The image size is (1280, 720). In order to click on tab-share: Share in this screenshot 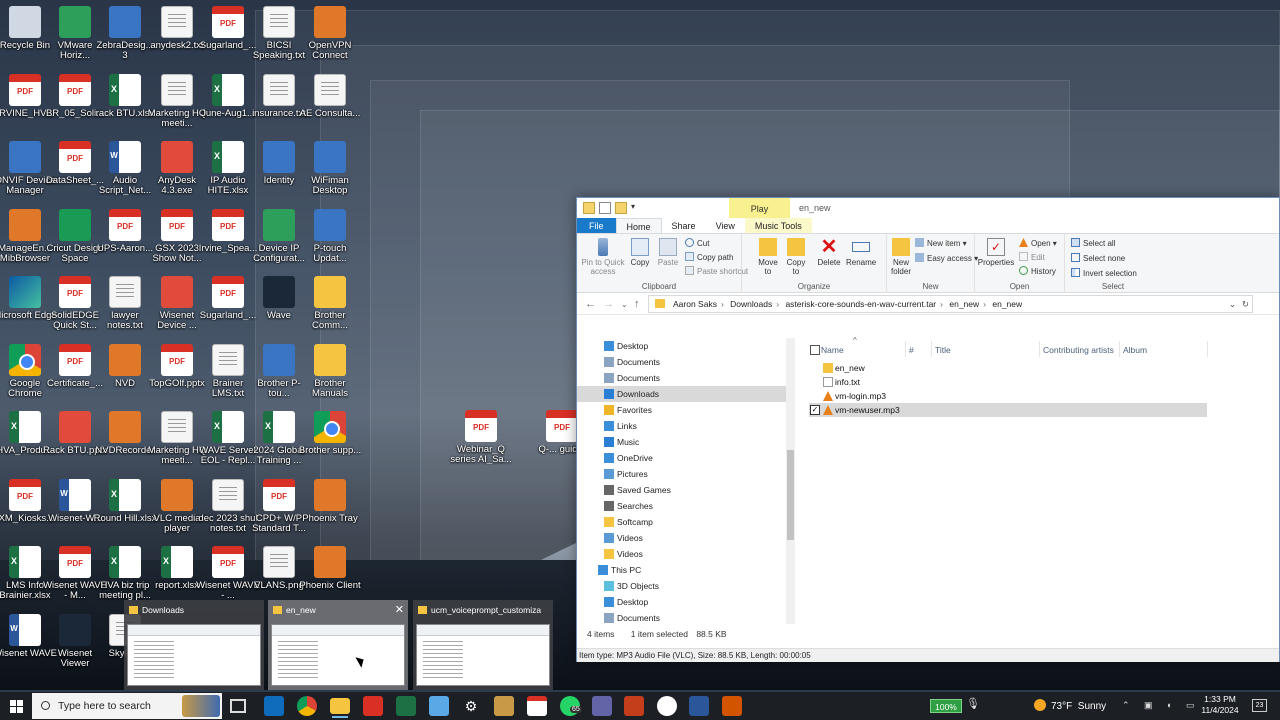, I will do `click(684, 225)`.